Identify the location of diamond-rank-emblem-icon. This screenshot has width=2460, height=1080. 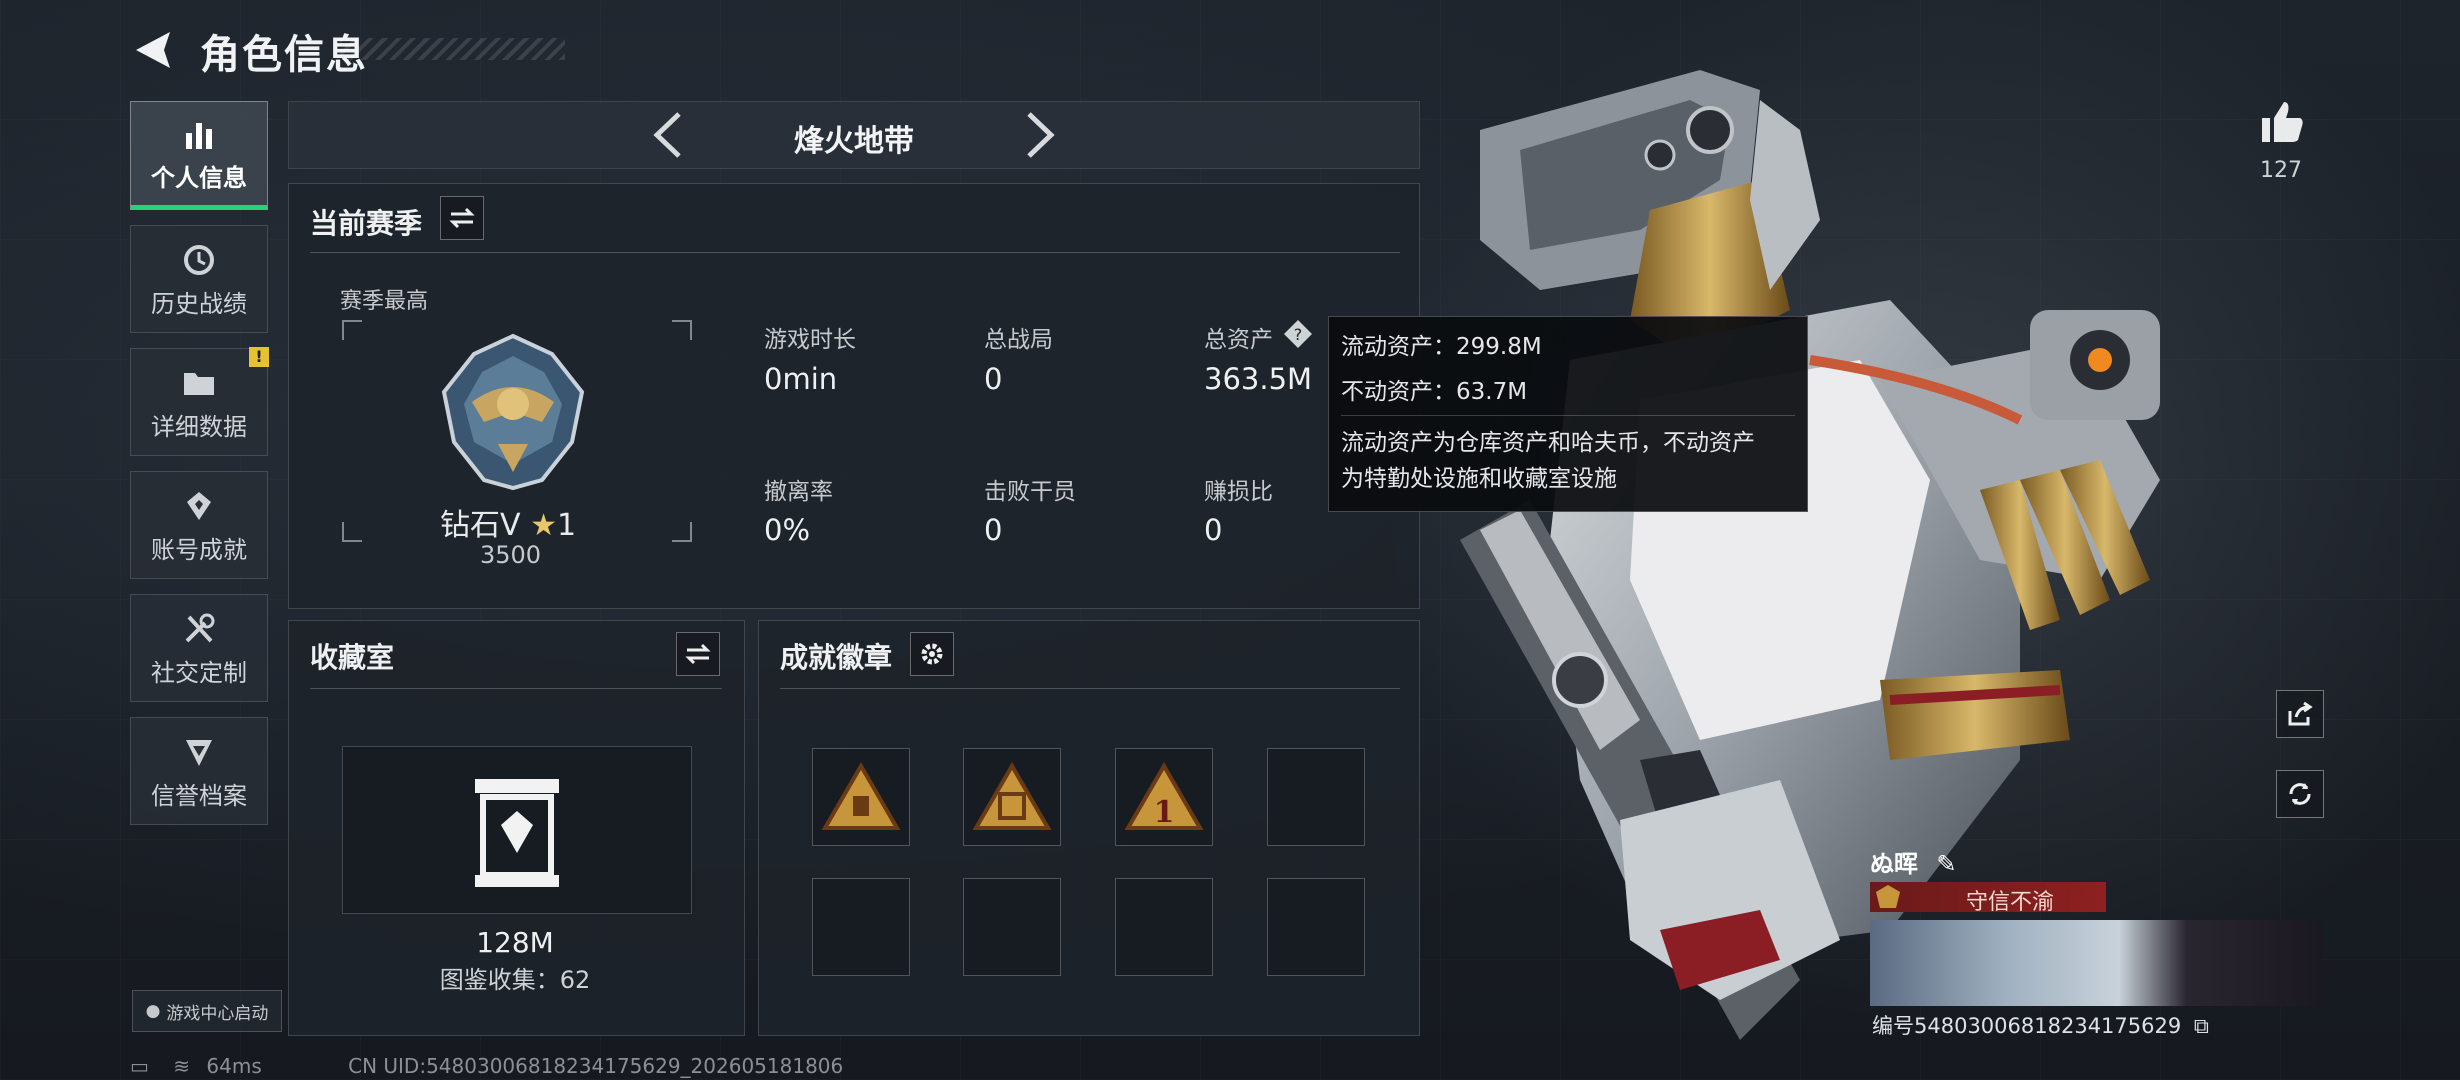
(513, 412).